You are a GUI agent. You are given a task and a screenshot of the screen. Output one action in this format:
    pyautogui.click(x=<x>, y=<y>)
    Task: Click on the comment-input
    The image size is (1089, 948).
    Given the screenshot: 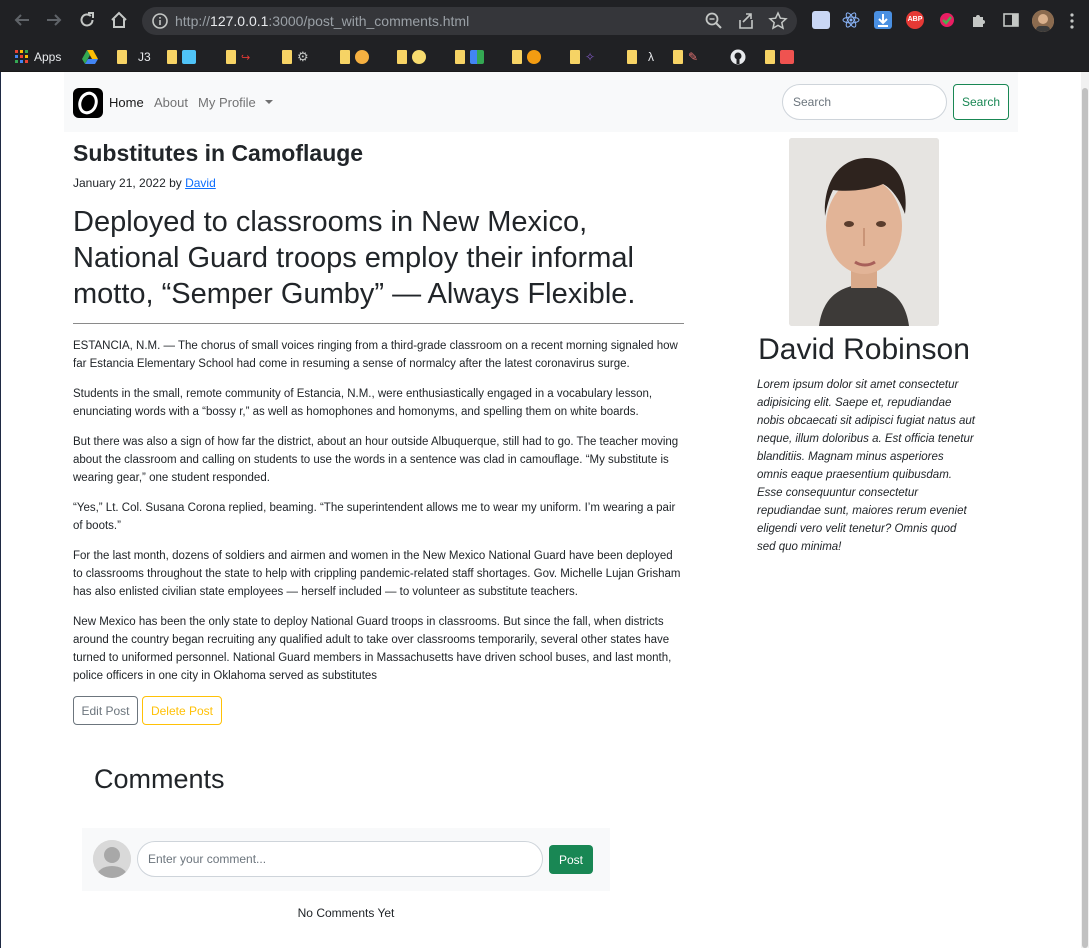 What is the action you would take?
    pyautogui.click(x=340, y=859)
    